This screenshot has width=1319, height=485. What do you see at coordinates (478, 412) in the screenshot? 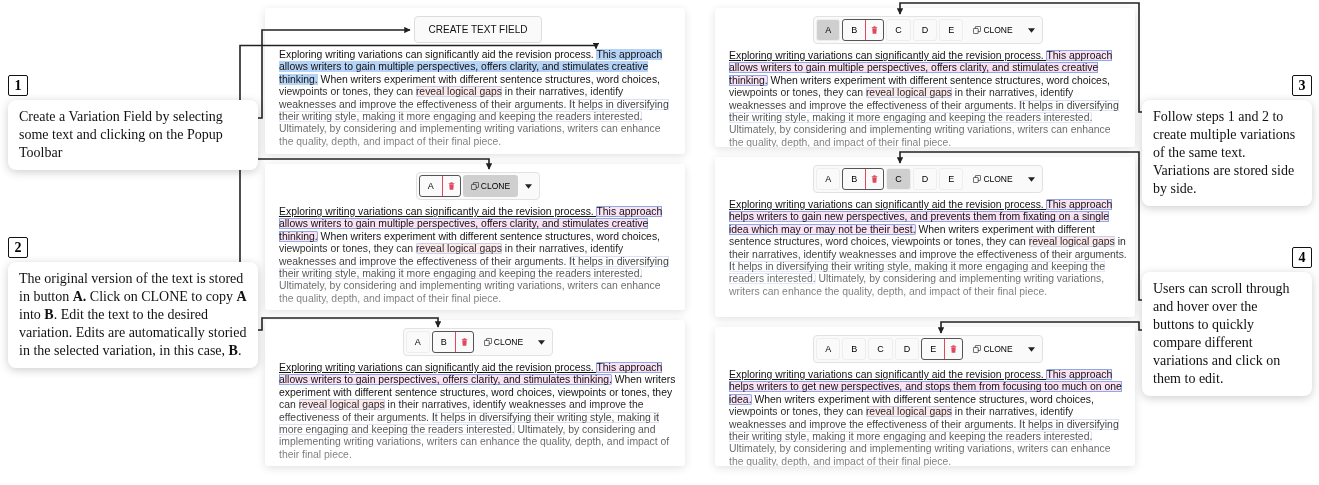
I see `paragraph-text: Exploring writing variations can significantly aid the revision process. This approach allows writers to gain perspectives, offers clarity, and stimulates thinking. When writers experiment with different sentence structures, word choices, viewpoints or tones, they can reveal logical gaps in their narratives, identify weaknesses and improve the effectiveness of their arguments. It helps in diversifying their writing style, making it more engaging and keeping the readers interested. Ultimately, by considering and implementing writing variations, writers can enhance the quality, depth, and impact of their final piece.` at bounding box center [478, 412].